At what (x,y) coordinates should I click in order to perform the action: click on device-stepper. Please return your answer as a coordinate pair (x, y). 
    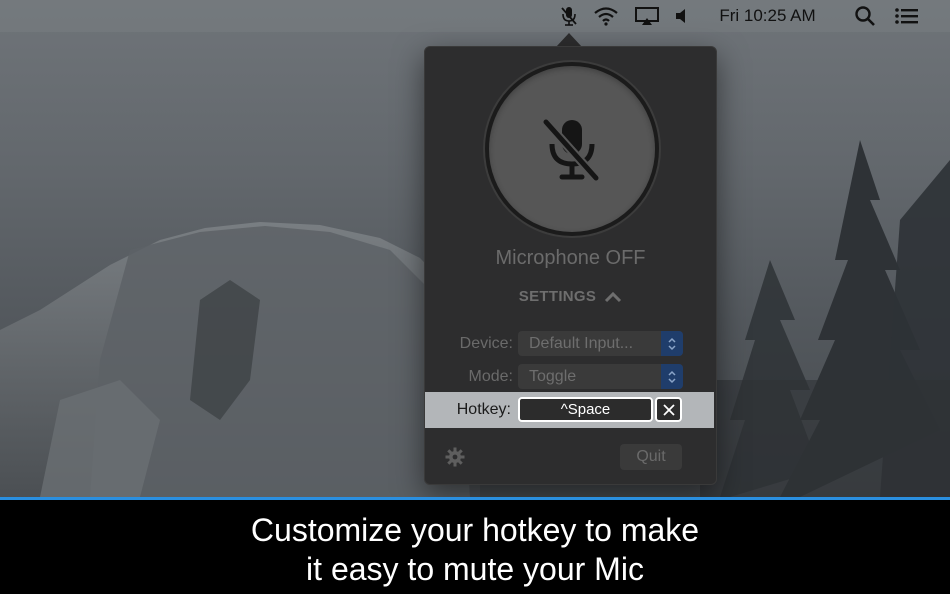
    Looking at the image, I should click on (672, 343).